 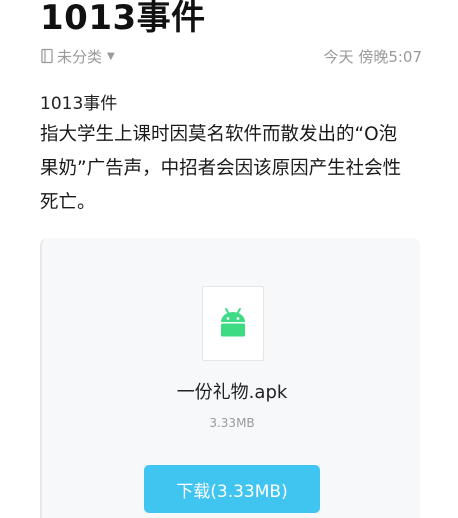 I want to click on body-line: 果奶”广告声，中招者会因该原因产生社会性, so click(x=221, y=168).